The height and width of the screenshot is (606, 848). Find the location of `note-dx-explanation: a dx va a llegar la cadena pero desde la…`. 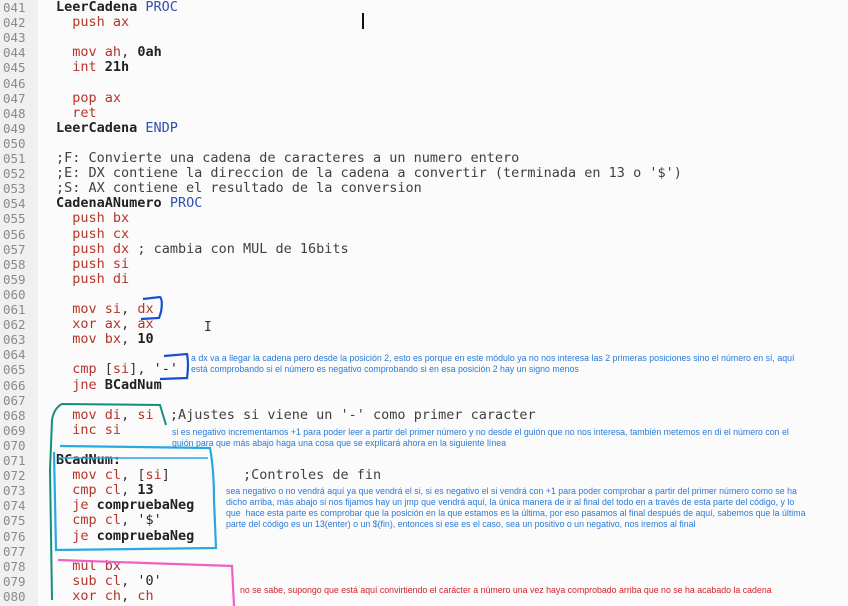

note-dx-explanation: a dx va a llegar la cadena pero desde la… is located at coordinates (493, 363).